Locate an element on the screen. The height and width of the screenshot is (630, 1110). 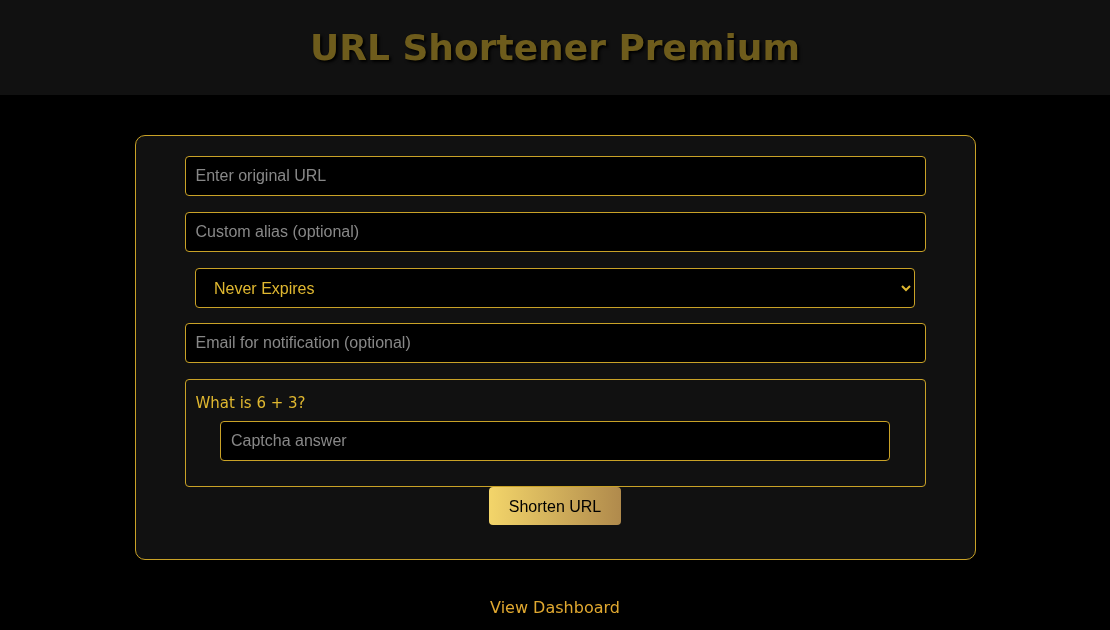
input-field: Email for notification (optional) is located at coordinates (555, 343).